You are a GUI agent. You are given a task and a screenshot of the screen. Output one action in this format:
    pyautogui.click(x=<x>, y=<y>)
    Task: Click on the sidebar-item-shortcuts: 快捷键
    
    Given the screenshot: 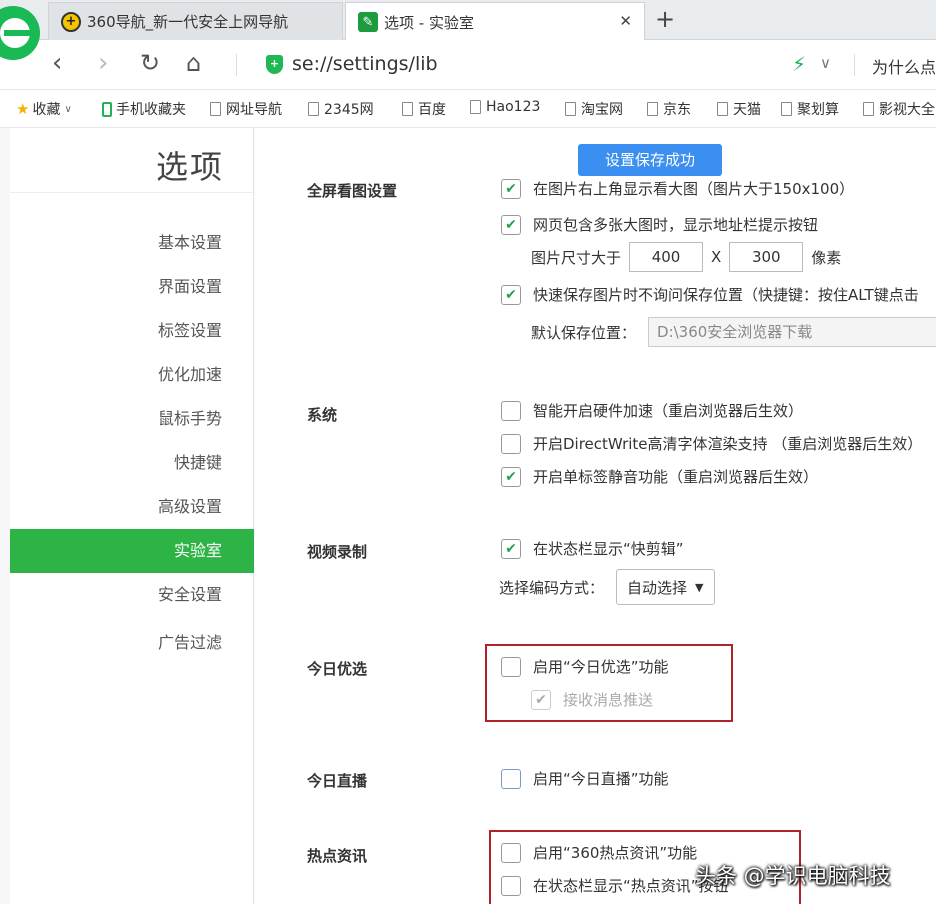 What is the action you would take?
    pyautogui.click(x=132, y=463)
    